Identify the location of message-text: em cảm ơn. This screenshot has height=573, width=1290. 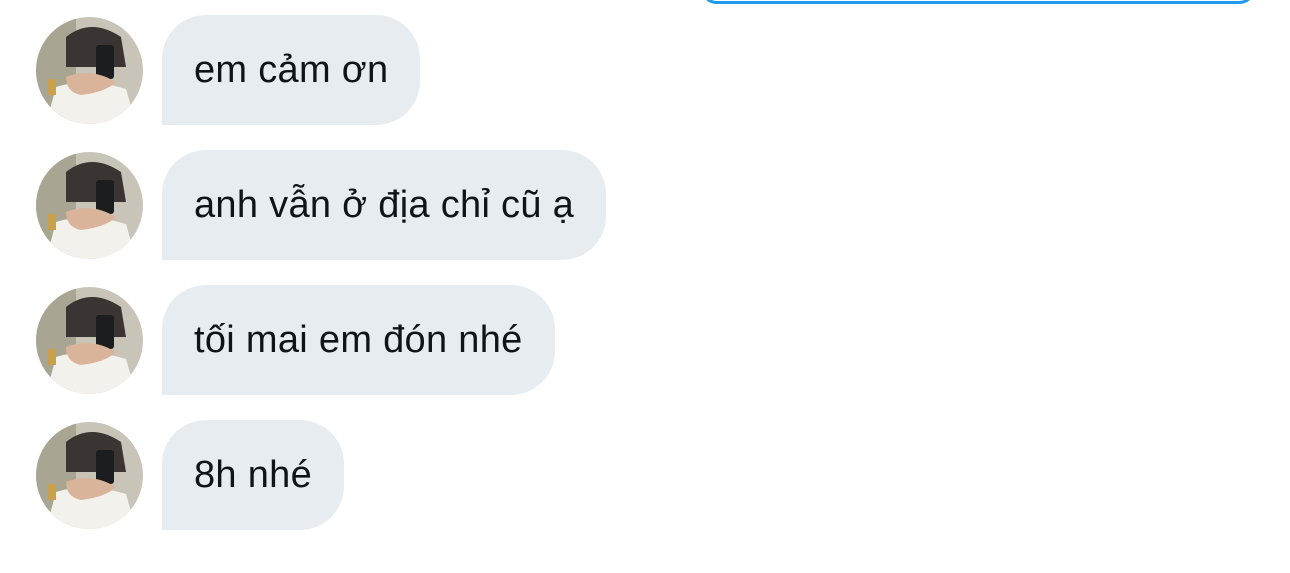
(291, 69).